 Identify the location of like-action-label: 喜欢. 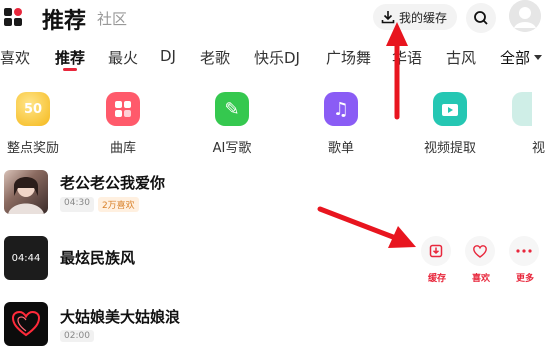
(480, 279).